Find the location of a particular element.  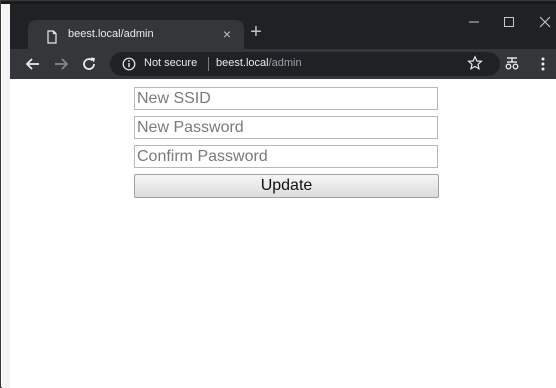

ssid-input is located at coordinates (286, 98).